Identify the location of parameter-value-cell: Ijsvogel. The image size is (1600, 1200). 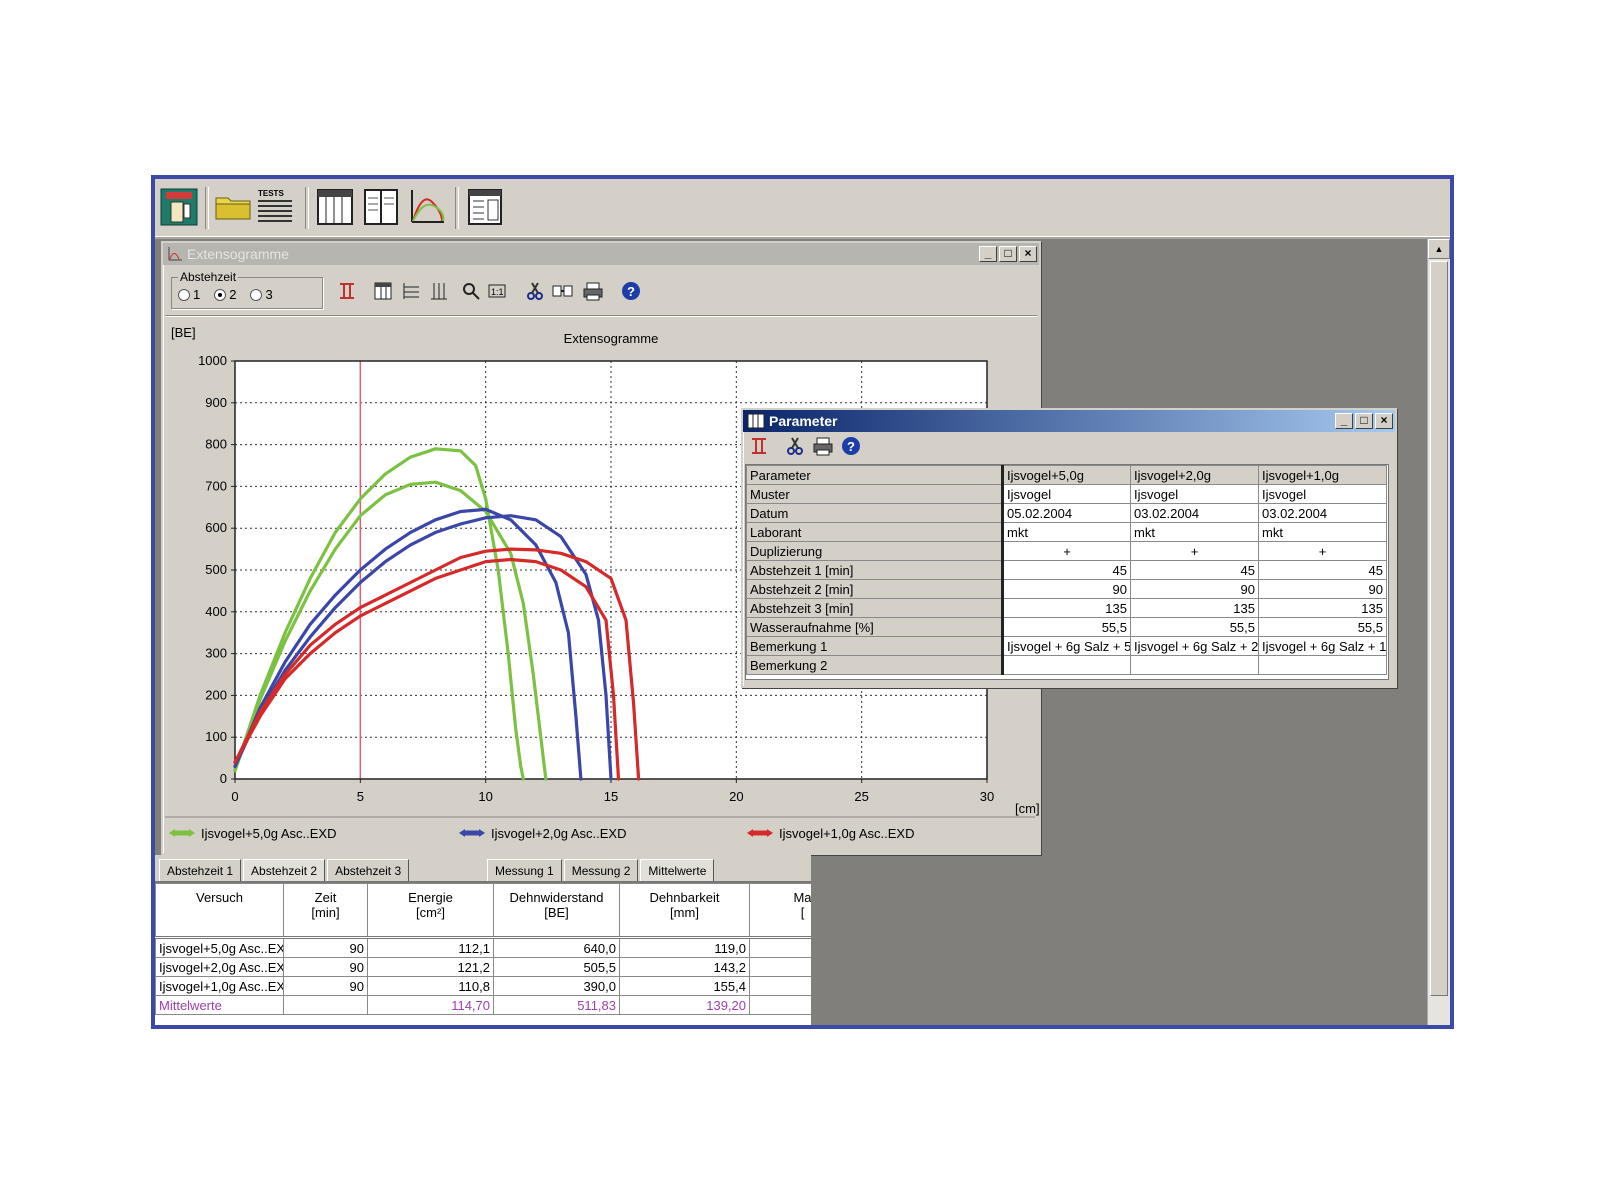
(1066, 494).